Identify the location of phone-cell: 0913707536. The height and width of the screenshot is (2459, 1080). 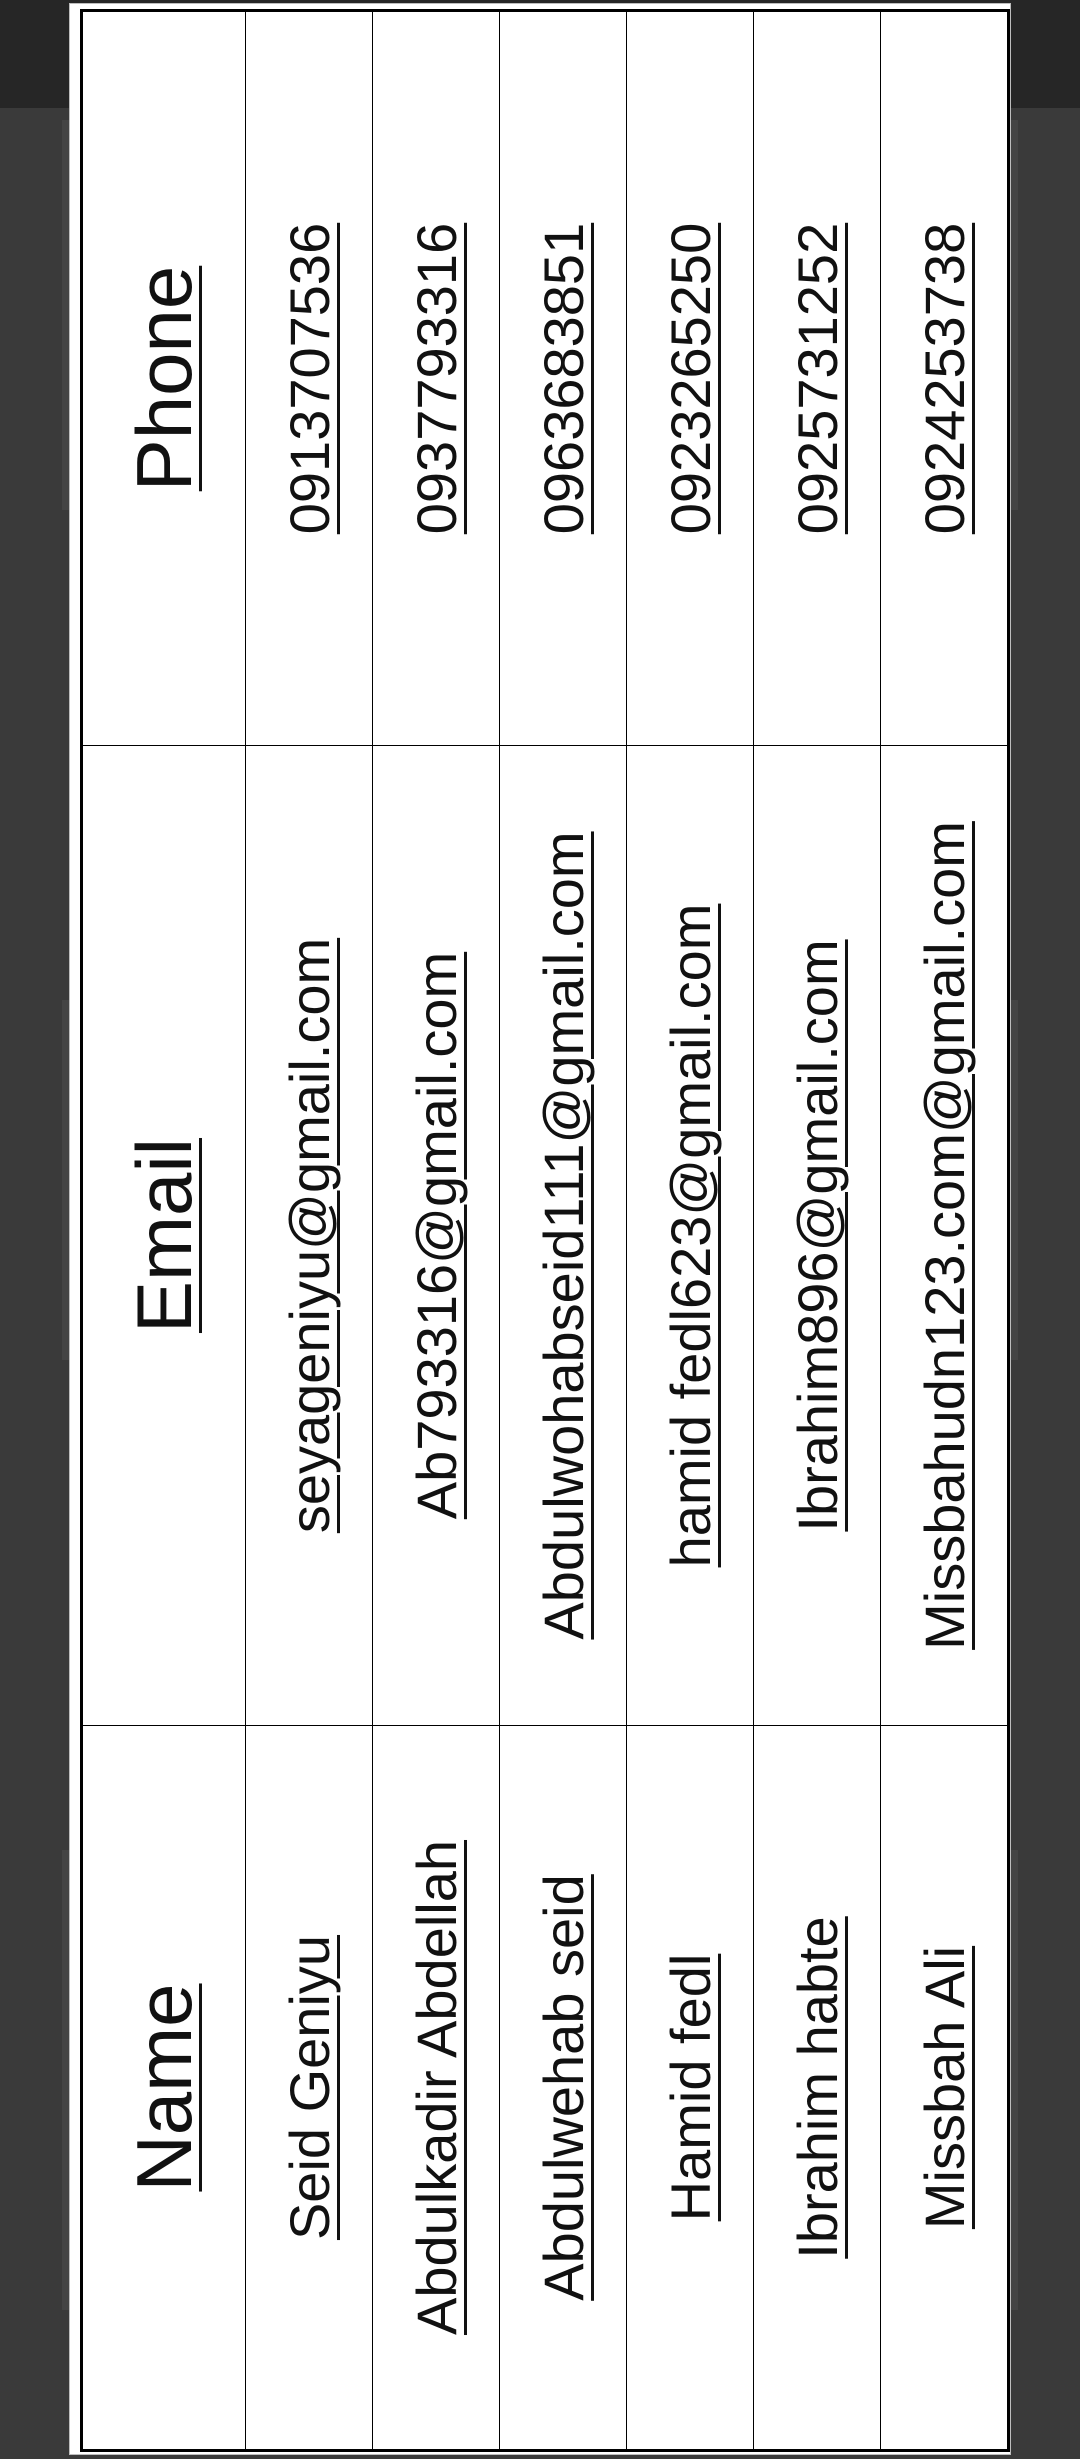
(309, 378).